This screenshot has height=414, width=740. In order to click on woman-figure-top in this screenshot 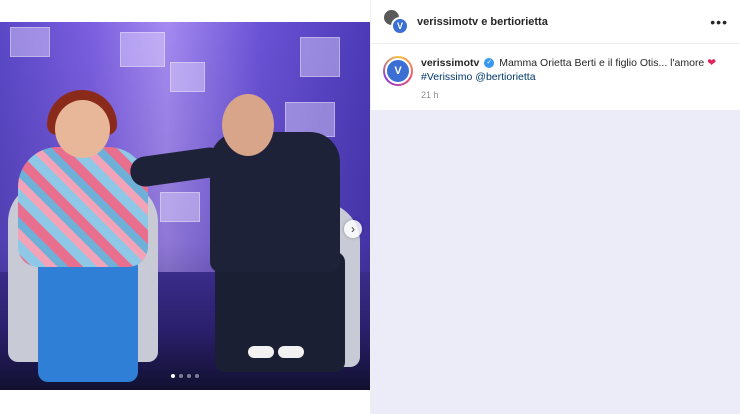, I will do `click(83, 207)`.